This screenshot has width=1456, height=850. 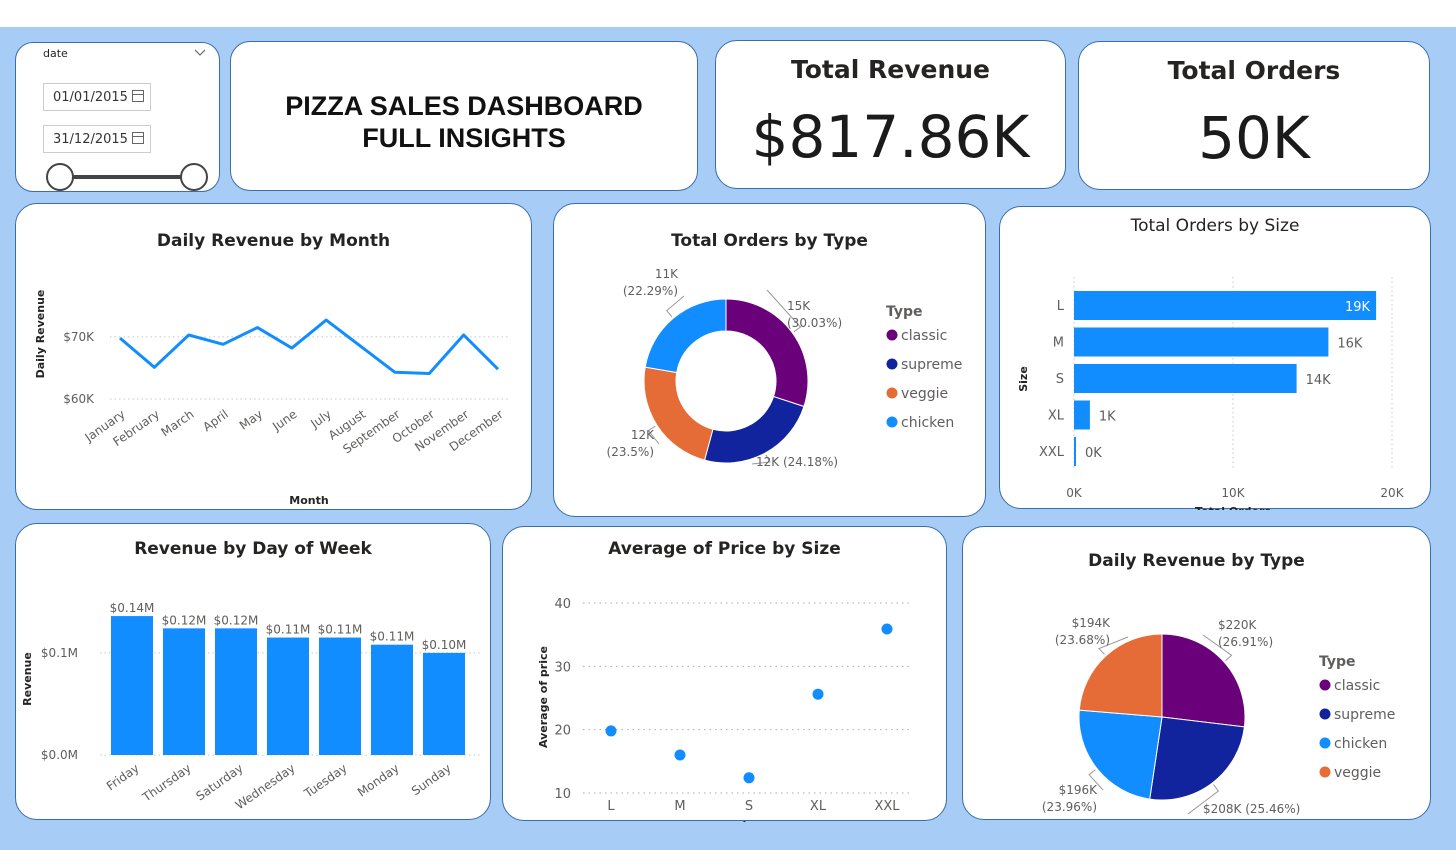 I want to click on slider-start-handle, so click(x=60, y=177).